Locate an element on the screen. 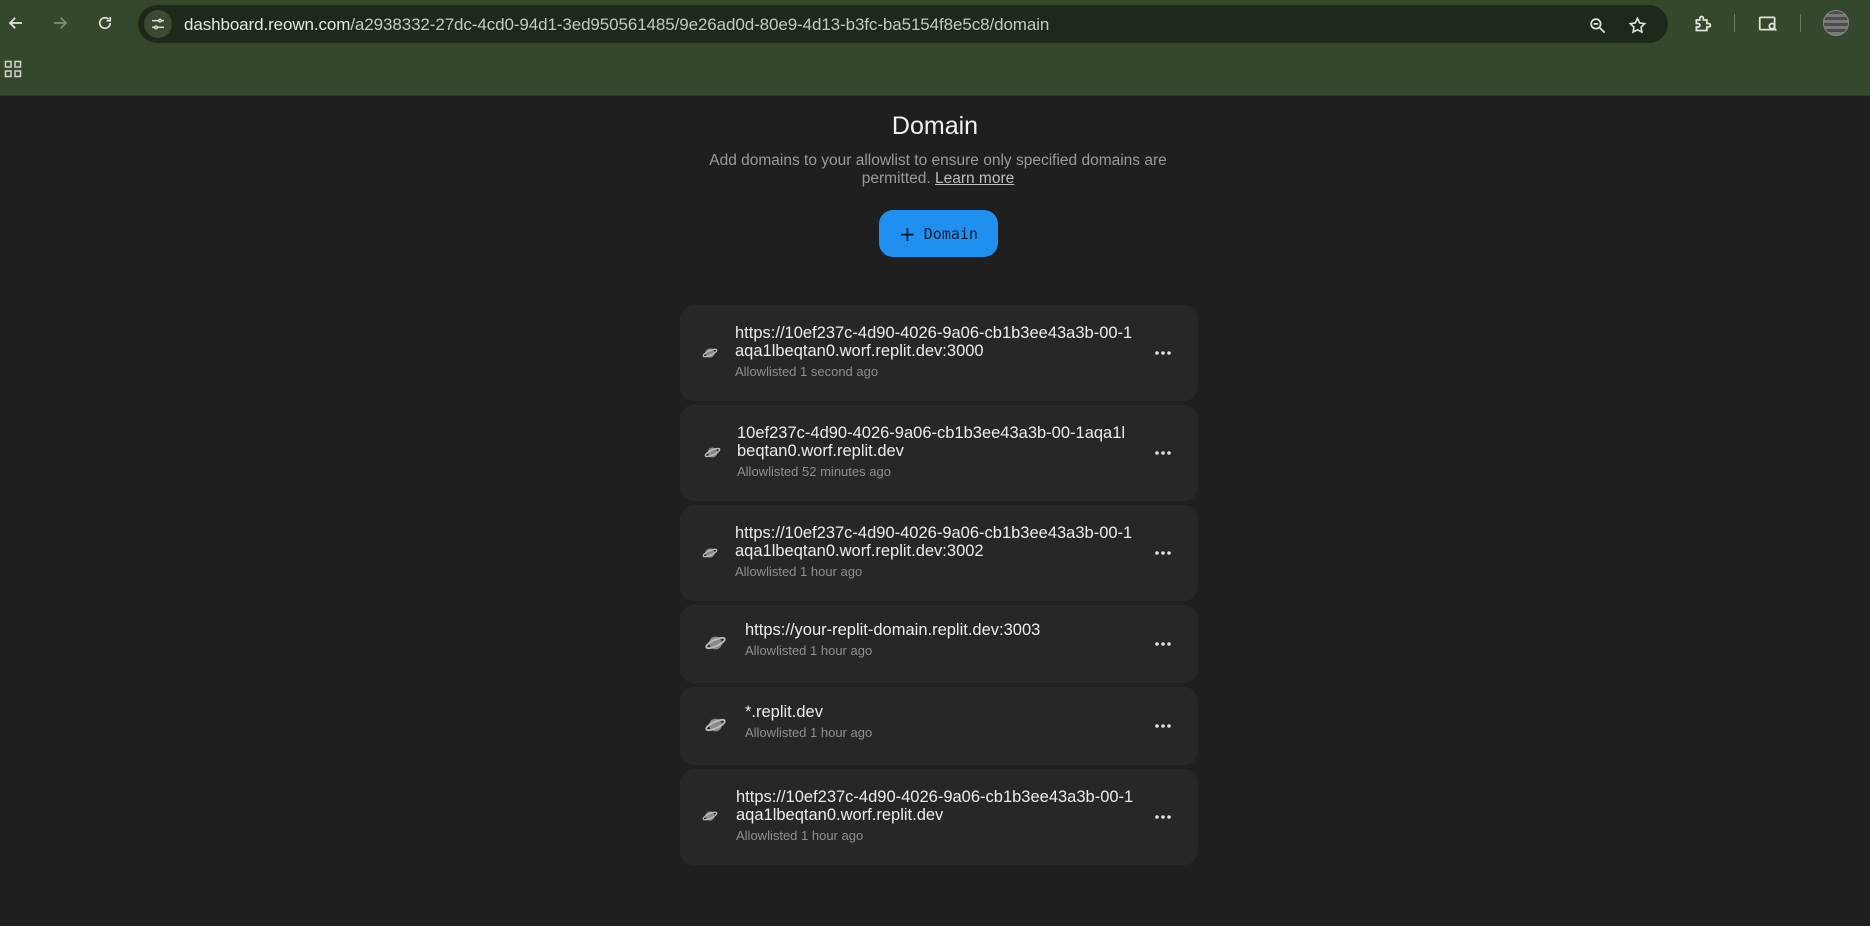 The image size is (1870, 926). url-host: dashboard.reown.com is located at coordinates (267, 24).